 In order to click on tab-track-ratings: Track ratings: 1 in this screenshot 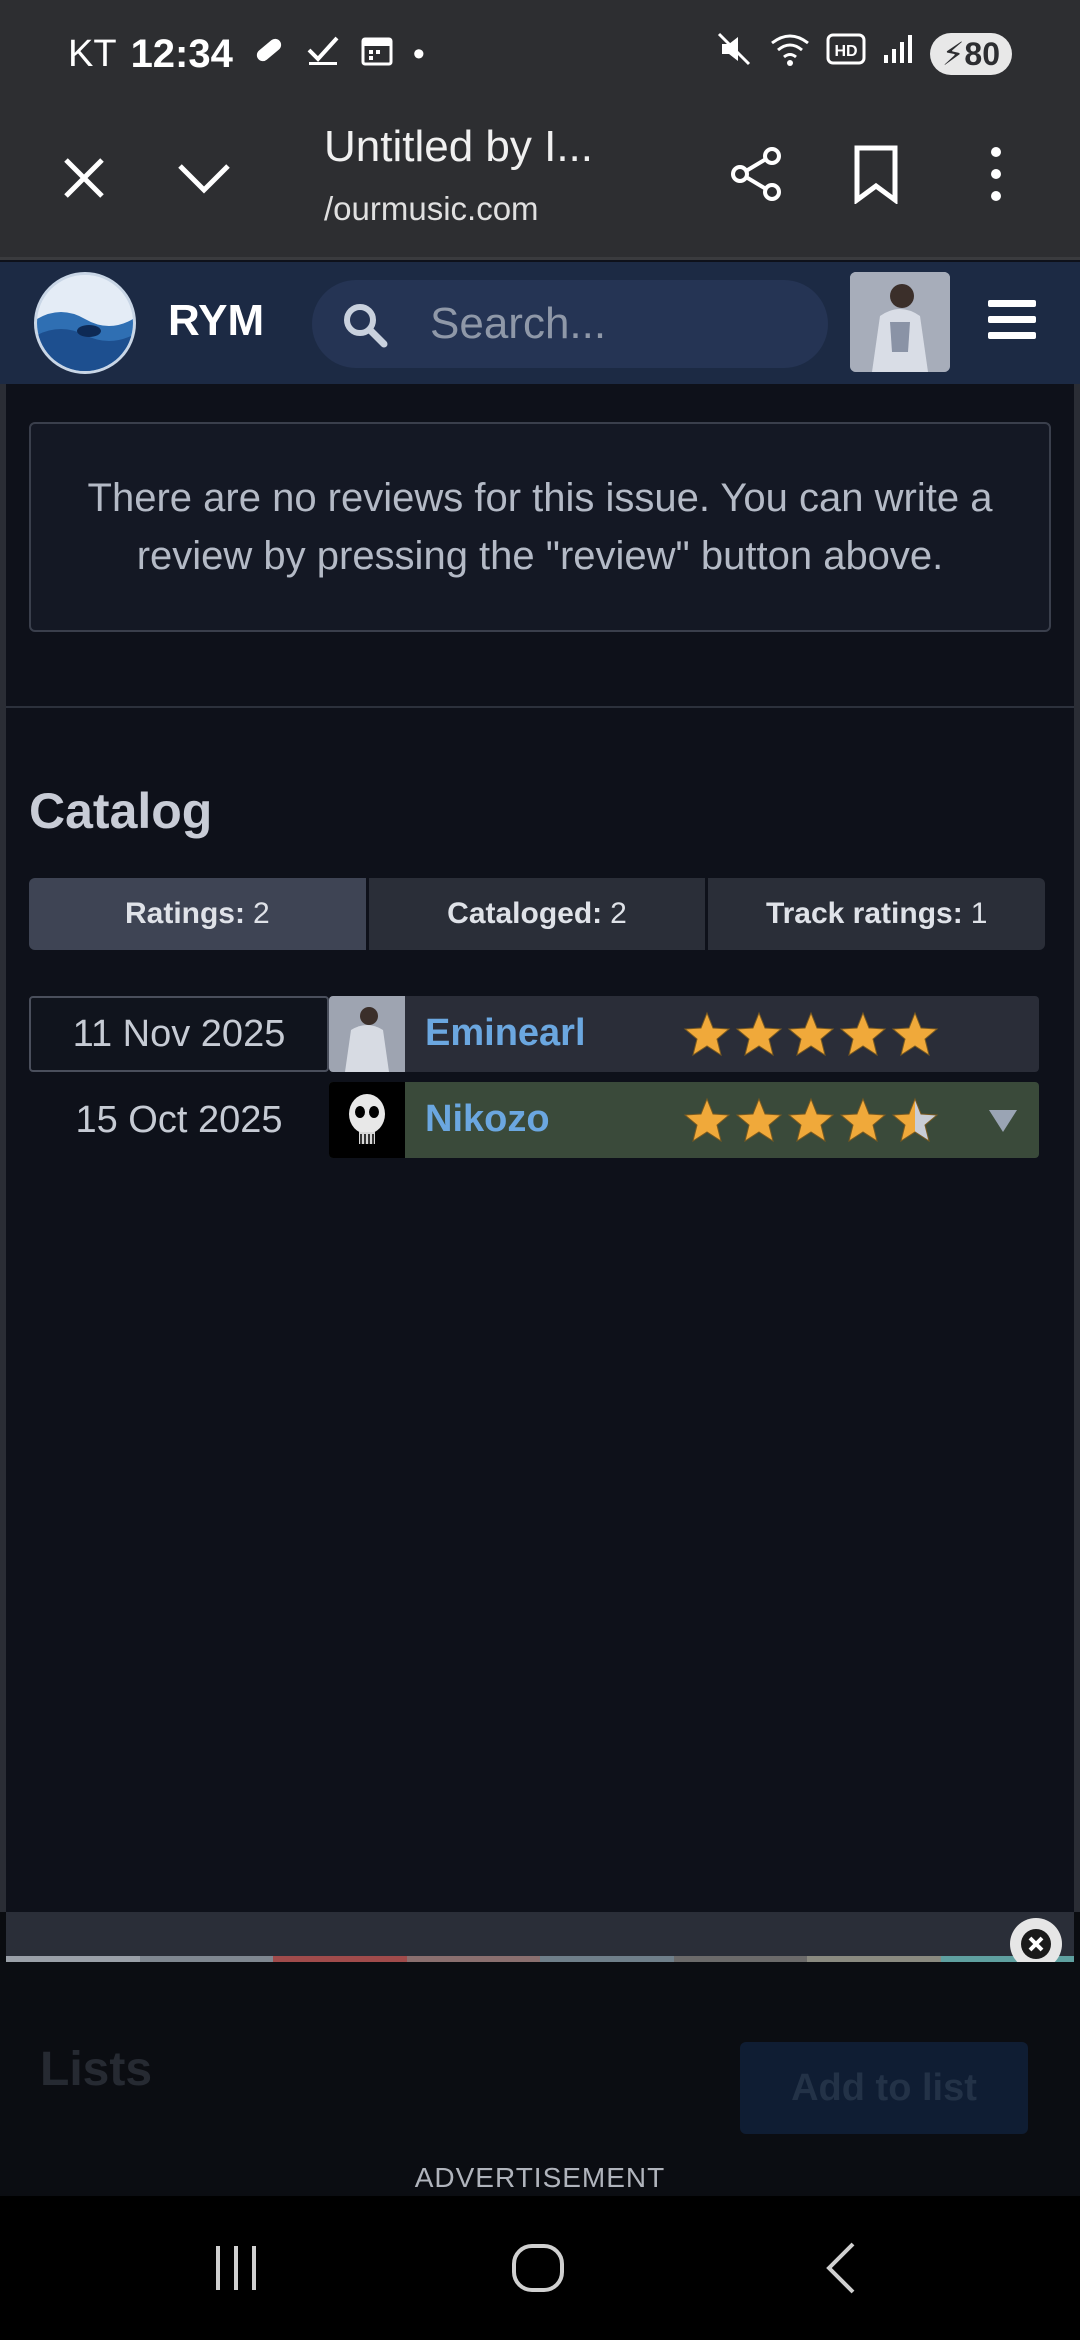, I will do `click(876, 914)`.